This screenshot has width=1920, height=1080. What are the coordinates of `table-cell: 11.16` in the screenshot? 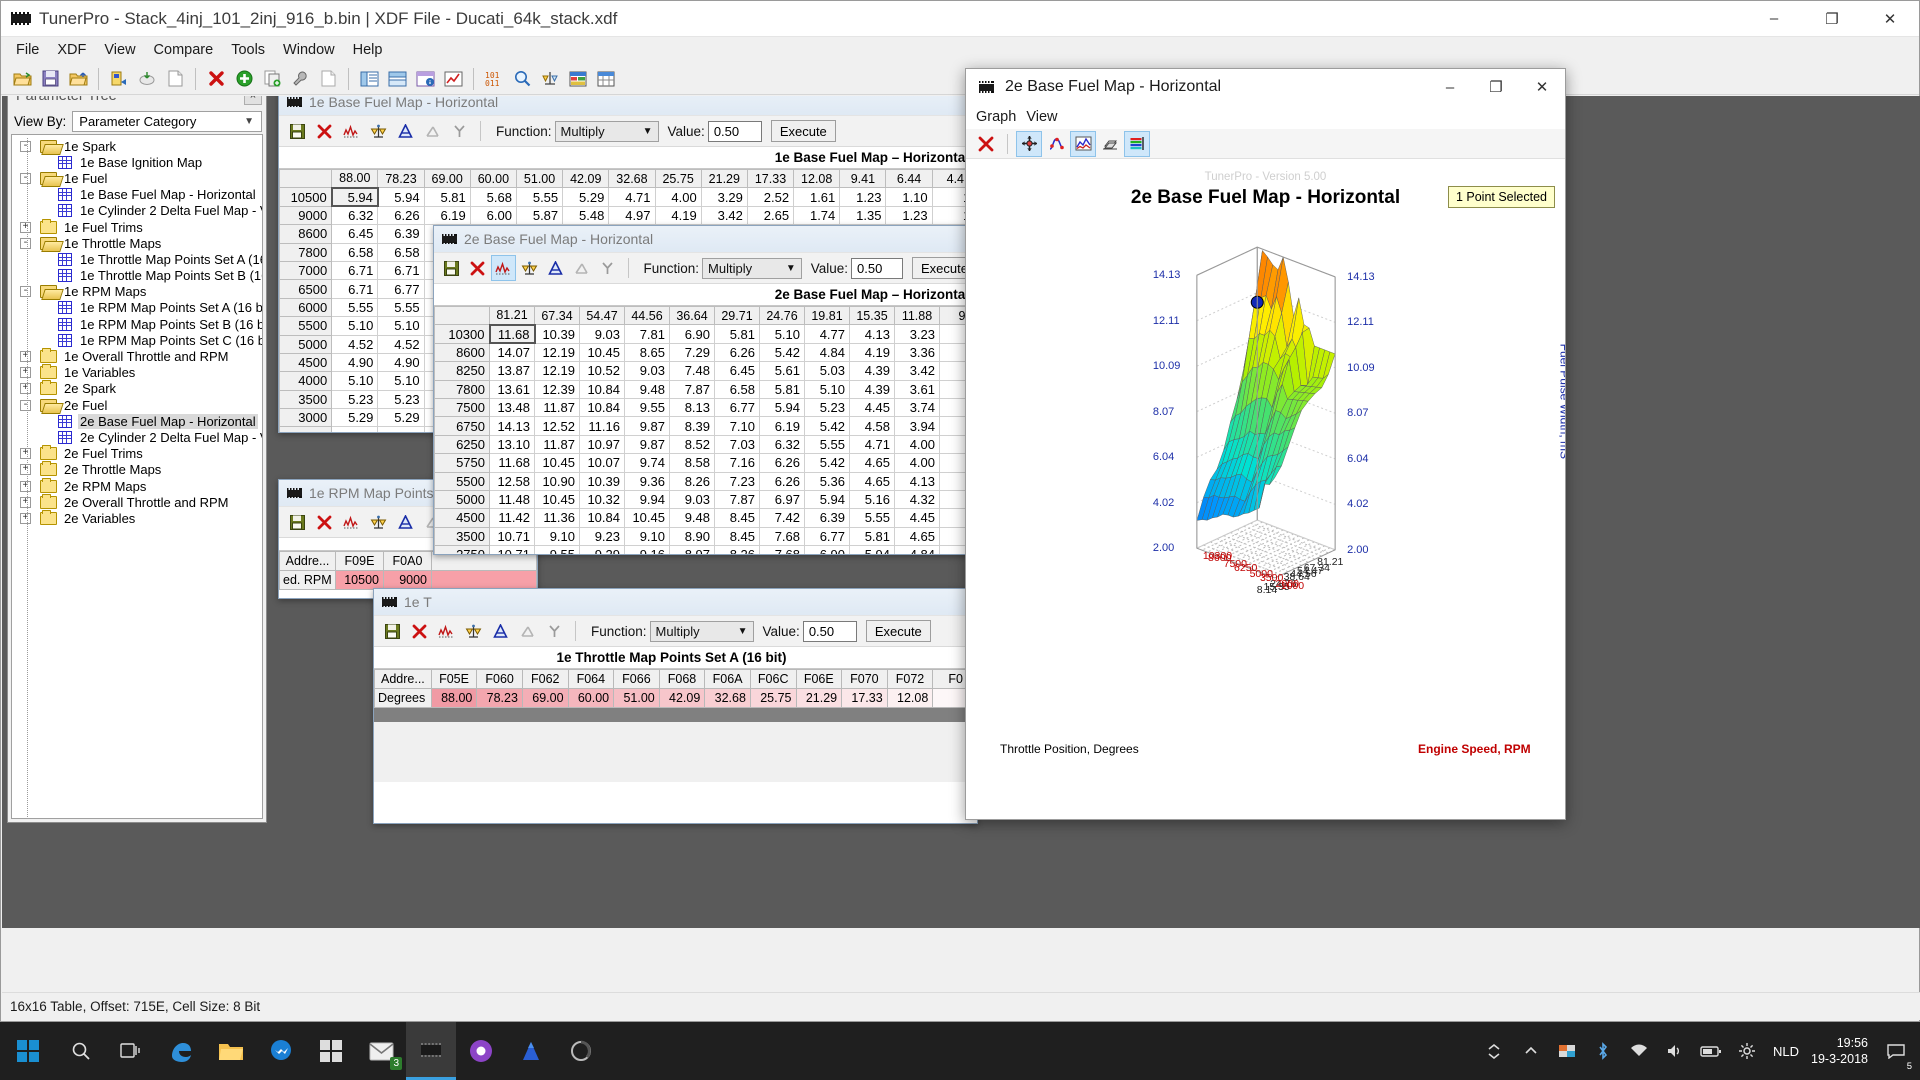 It's located at (602, 426).